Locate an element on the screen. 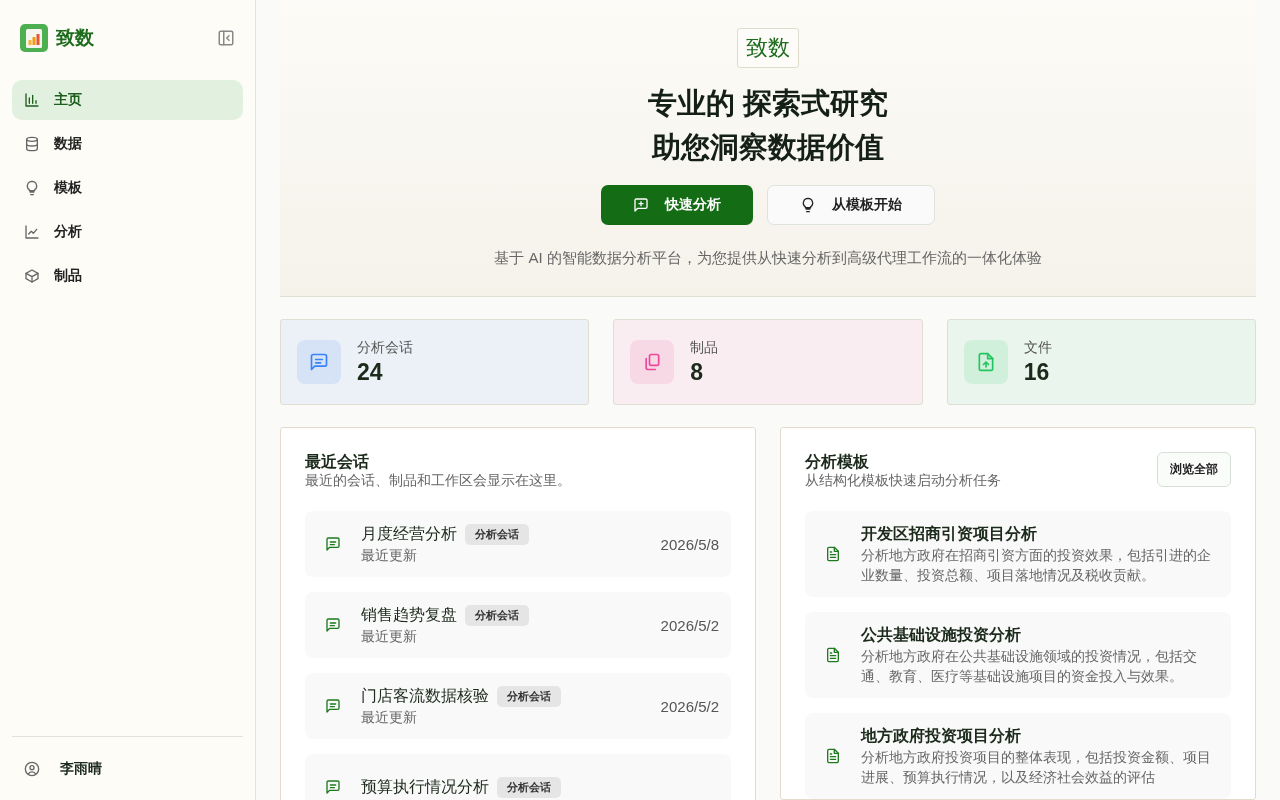 This screenshot has width=1280, height=800. stat-value: 24 is located at coordinates (370, 372).